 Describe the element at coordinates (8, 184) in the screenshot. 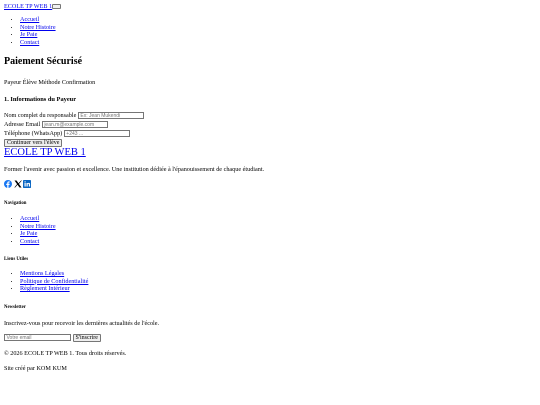

I see `facebook-icon` at that location.